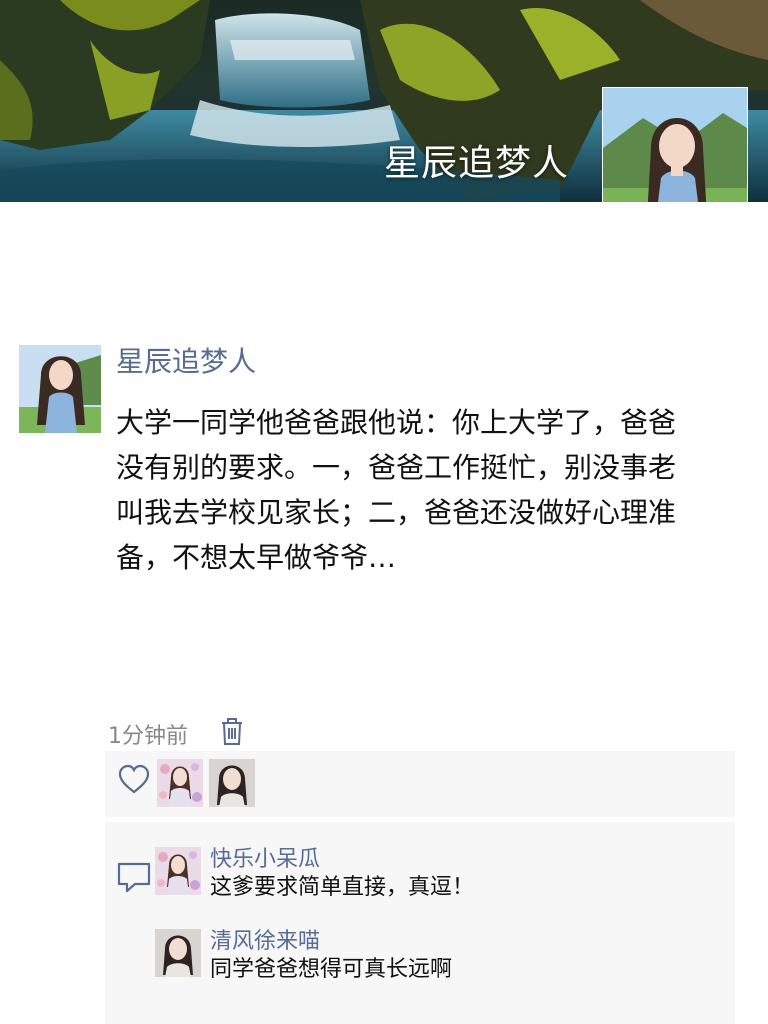 This screenshot has height=1024, width=768. Describe the element at coordinates (477, 163) in the screenshot. I see `cover-username: 星辰追梦人` at that location.